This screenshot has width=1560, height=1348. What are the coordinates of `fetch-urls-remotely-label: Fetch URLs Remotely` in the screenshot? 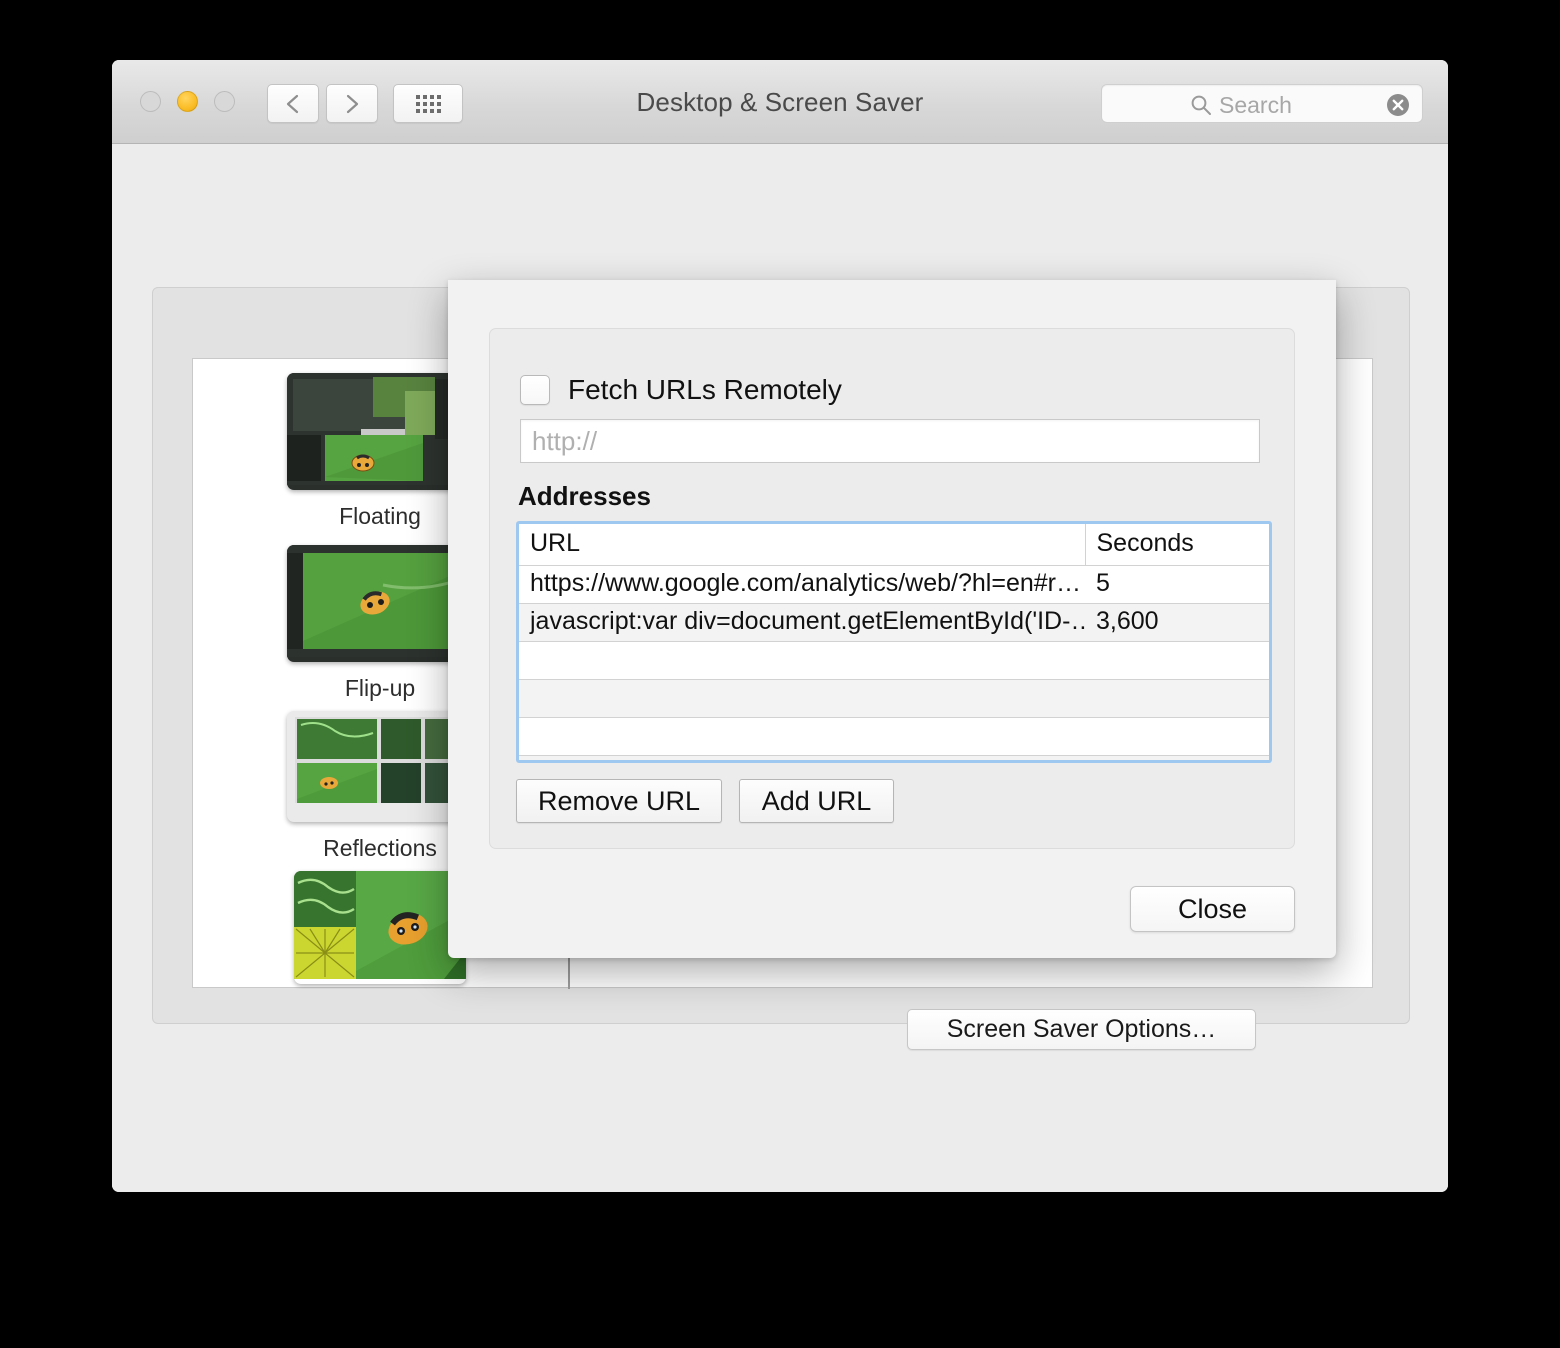 It's located at (705, 389).